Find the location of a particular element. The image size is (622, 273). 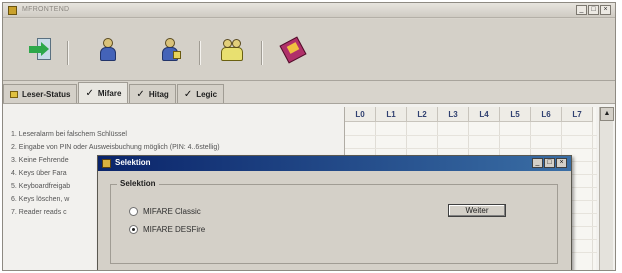

dialog-minimize-button: _ is located at coordinates (537, 163).